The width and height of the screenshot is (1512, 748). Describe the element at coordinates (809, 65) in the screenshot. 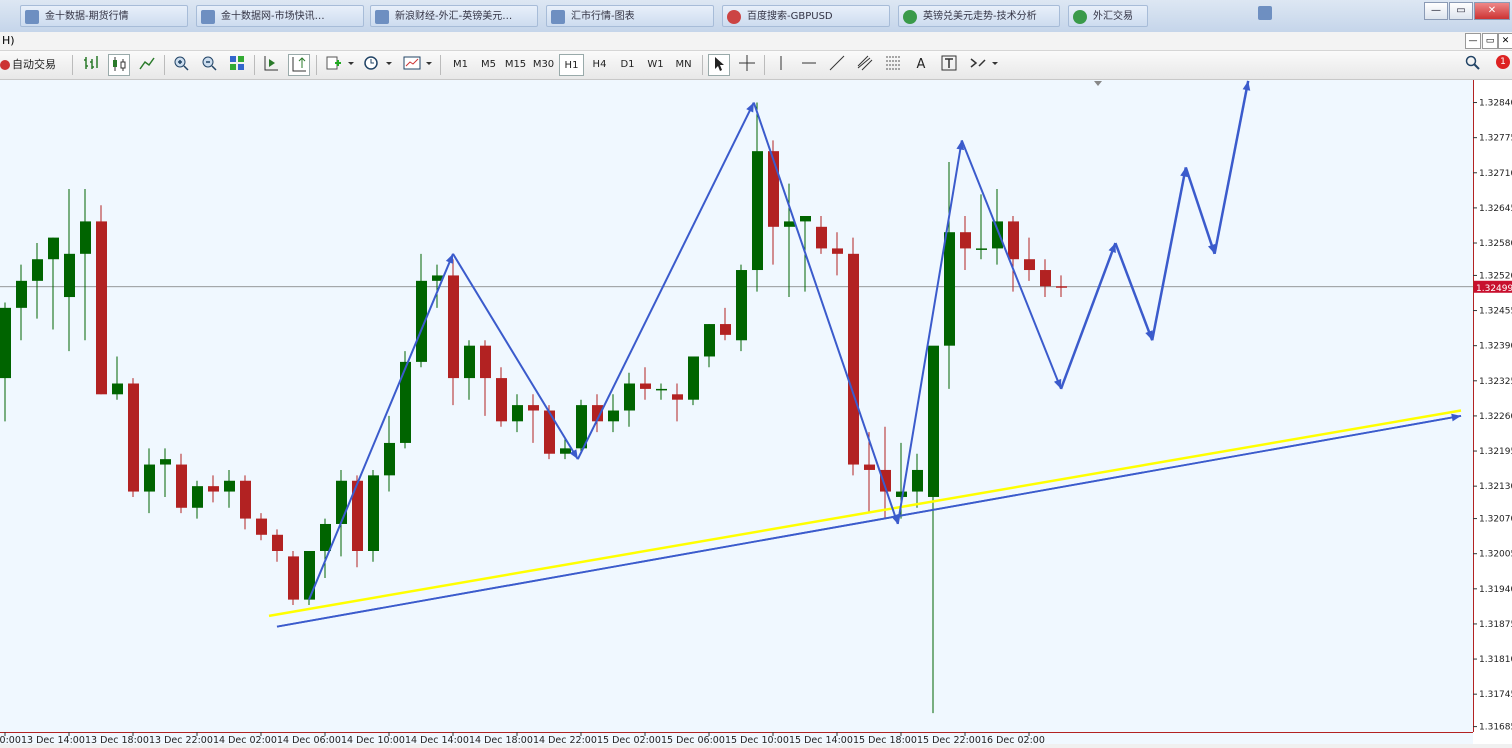

I see `horizontal-line-icon` at that location.